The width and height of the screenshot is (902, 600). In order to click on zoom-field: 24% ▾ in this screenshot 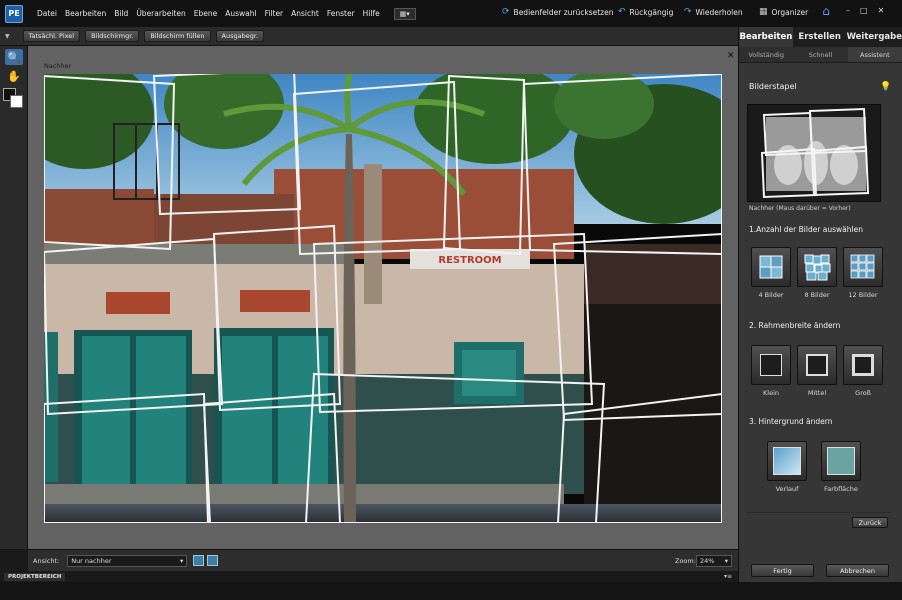, I will do `click(714, 560)`.